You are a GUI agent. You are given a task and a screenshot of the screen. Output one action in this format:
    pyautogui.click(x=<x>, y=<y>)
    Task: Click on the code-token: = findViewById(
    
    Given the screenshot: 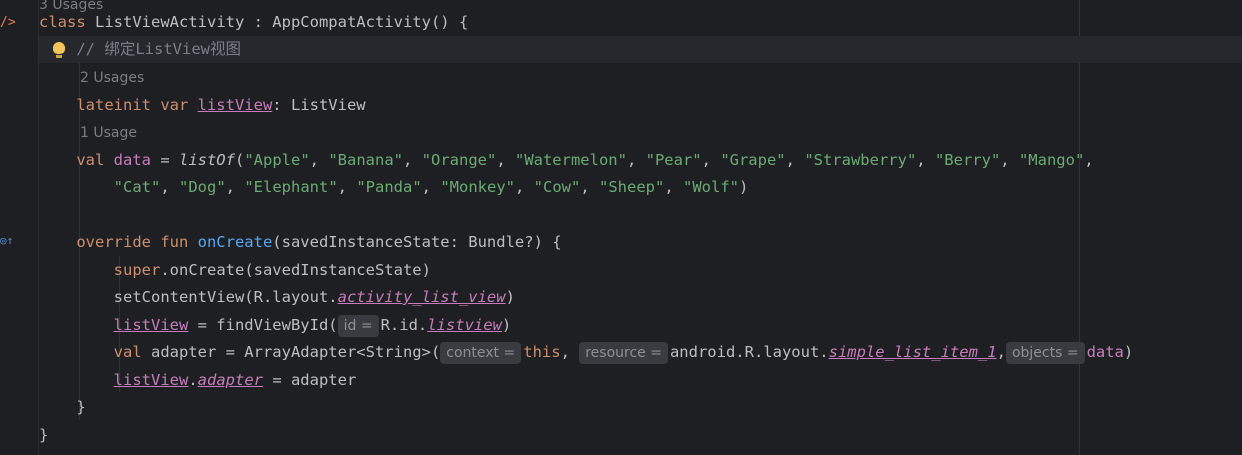 What is the action you would take?
    pyautogui.click(x=263, y=325)
    